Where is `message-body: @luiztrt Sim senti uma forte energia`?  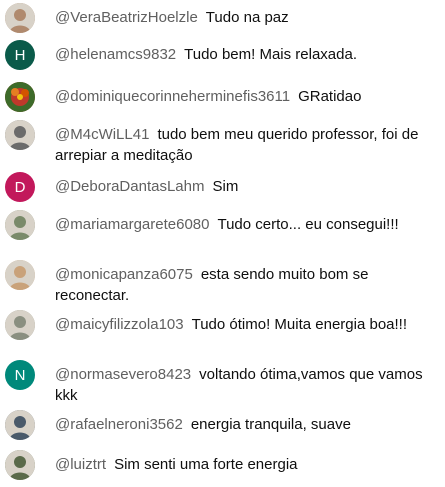 message-body: @luiztrt Sim senti uma forte energia is located at coordinates (245, 464).